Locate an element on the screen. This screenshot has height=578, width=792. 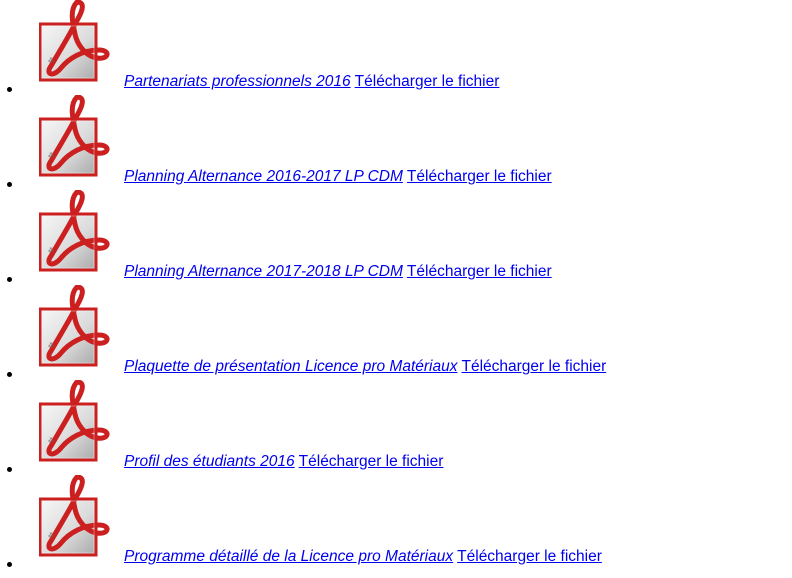
file-title-link: Partenariats professionnels 2016 is located at coordinates (237, 81).